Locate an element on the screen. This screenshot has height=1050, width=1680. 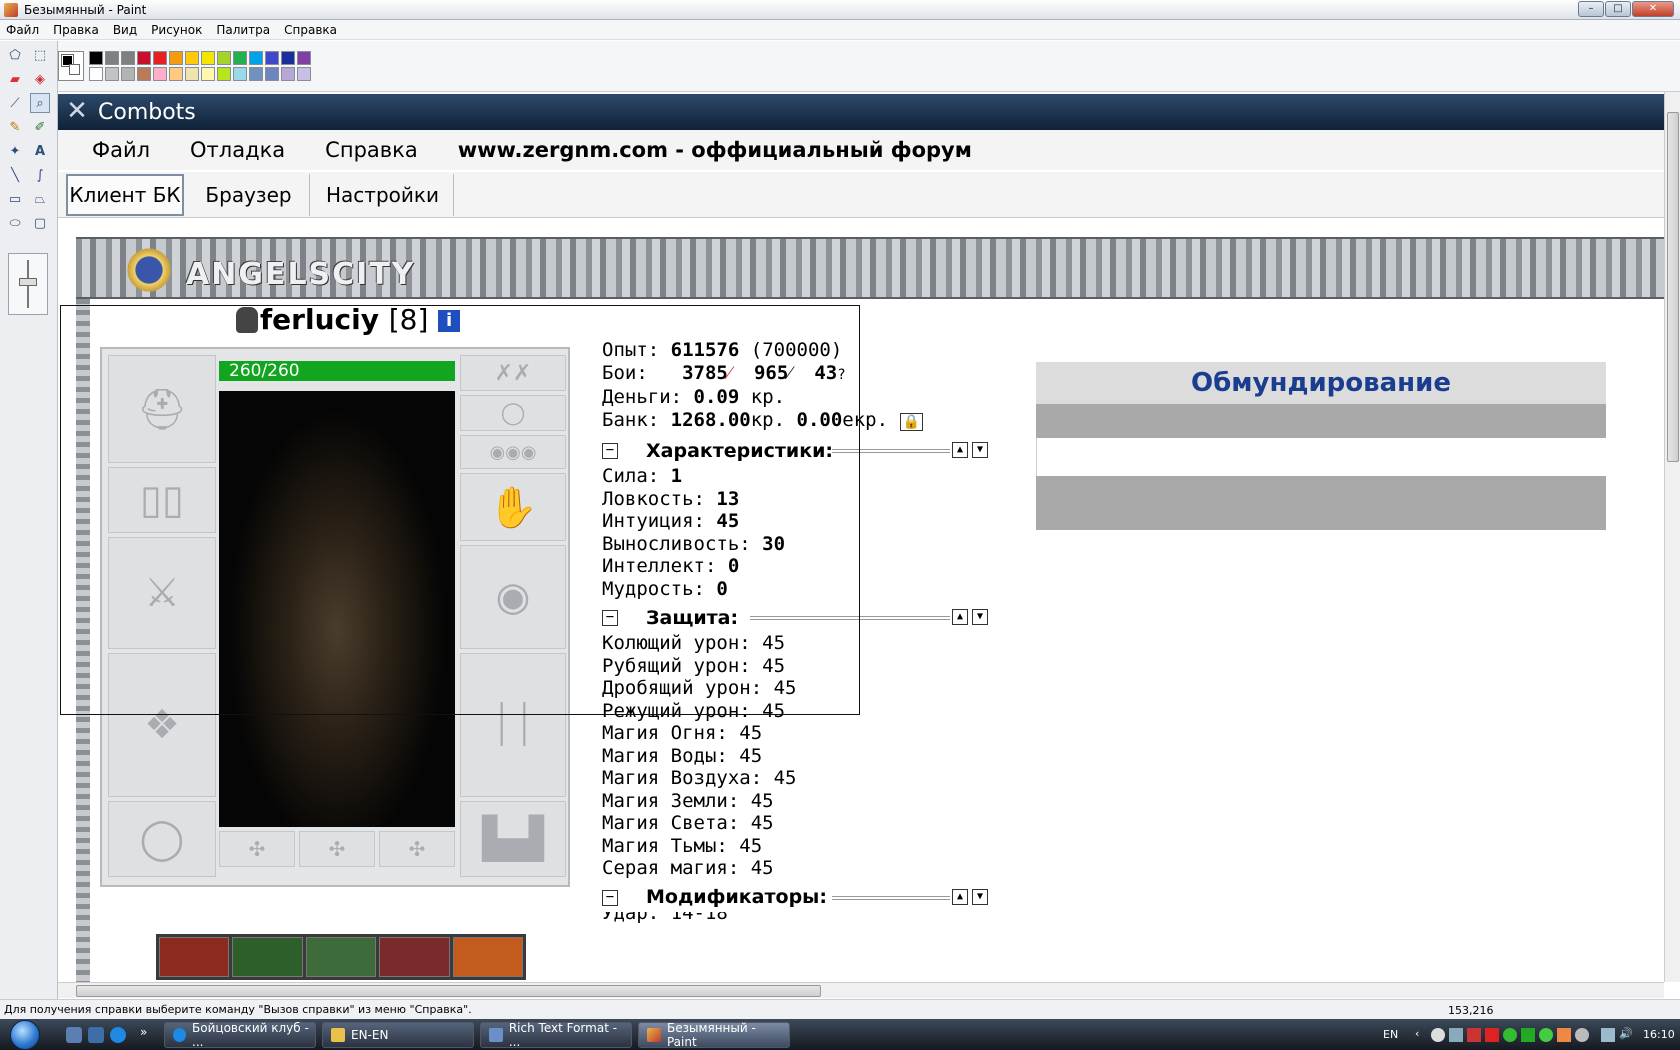
minimize-button: – is located at coordinates (1591, 9).